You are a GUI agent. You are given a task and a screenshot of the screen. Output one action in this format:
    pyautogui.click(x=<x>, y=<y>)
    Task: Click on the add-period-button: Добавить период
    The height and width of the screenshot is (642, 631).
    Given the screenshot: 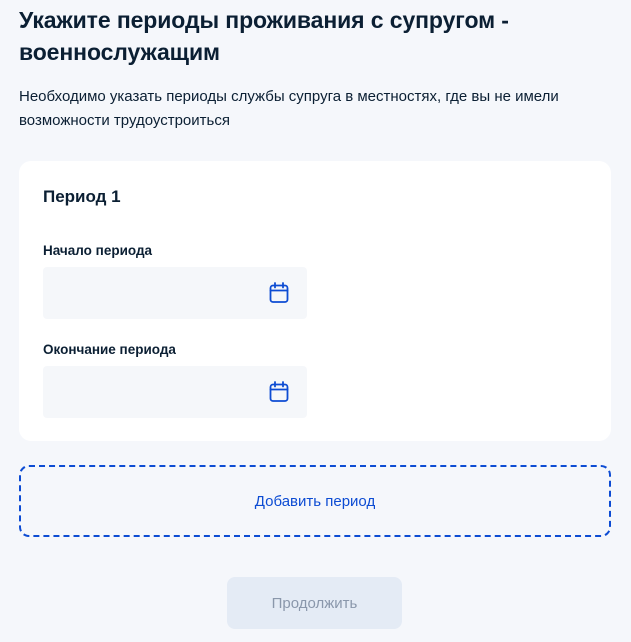 What is the action you would take?
    pyautogui.click(x=315, y=501)
    